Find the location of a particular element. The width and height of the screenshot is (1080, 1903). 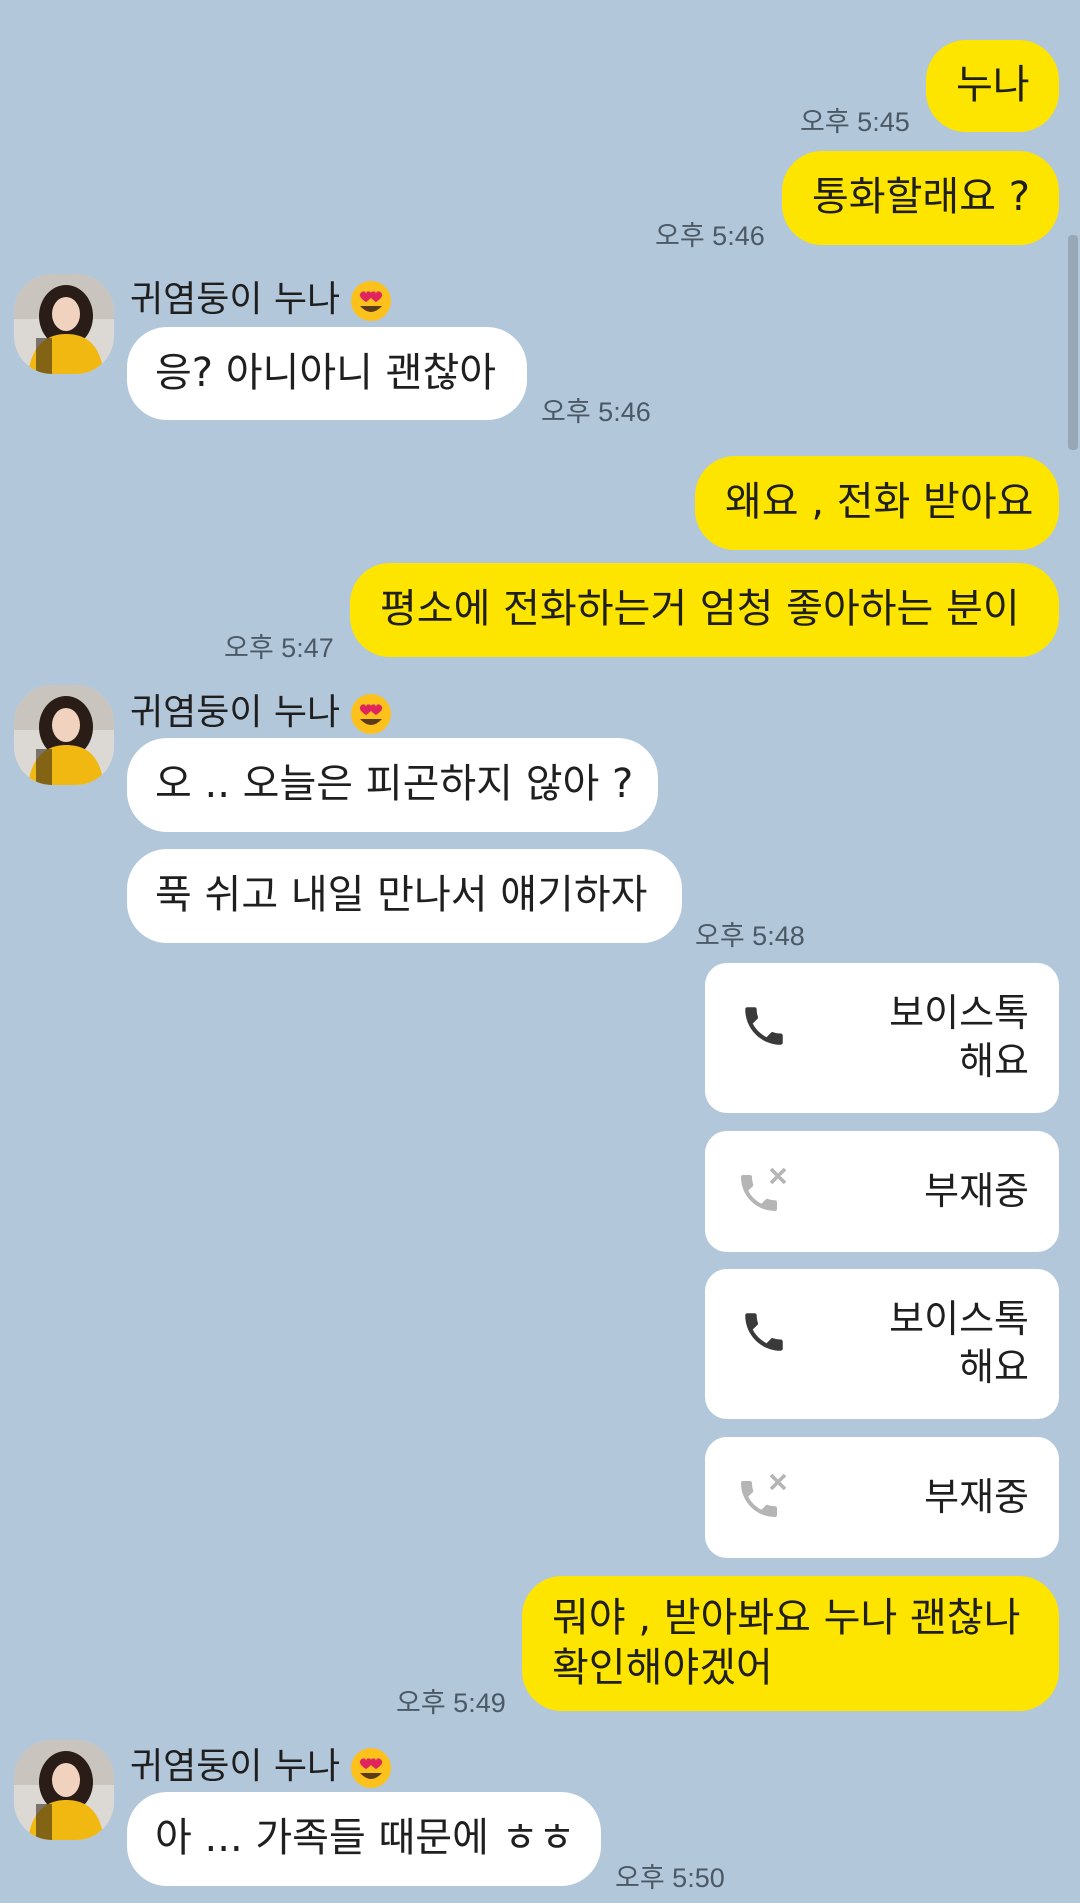

message-time: 오후 5:45 is located at coordinates (855, 122).